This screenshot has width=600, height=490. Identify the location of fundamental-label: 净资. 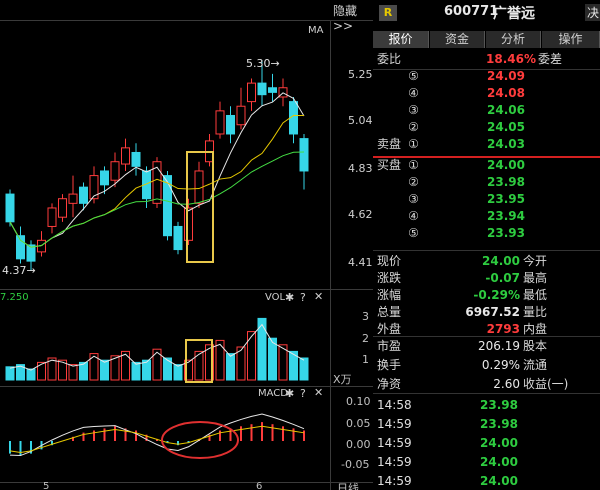
(389, 384).